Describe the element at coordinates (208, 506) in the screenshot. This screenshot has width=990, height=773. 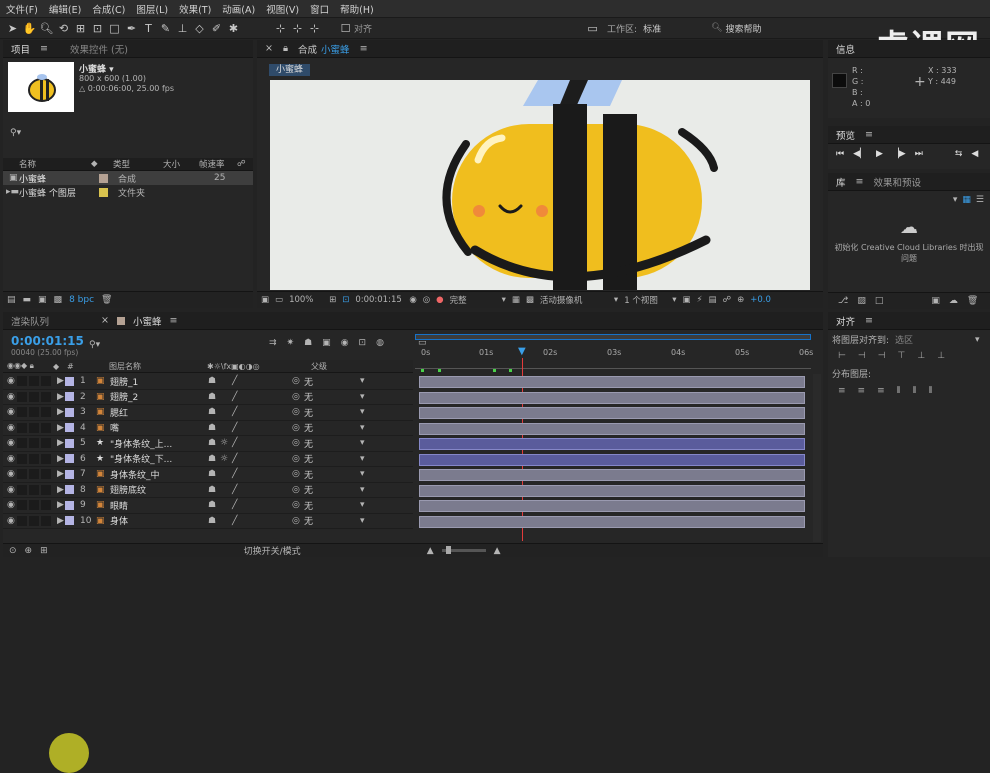
I see `layer-row: ◉ ▶ 9 ▣ 眼睛 ☗ ╱ ◎ 无 ▾` at that location.